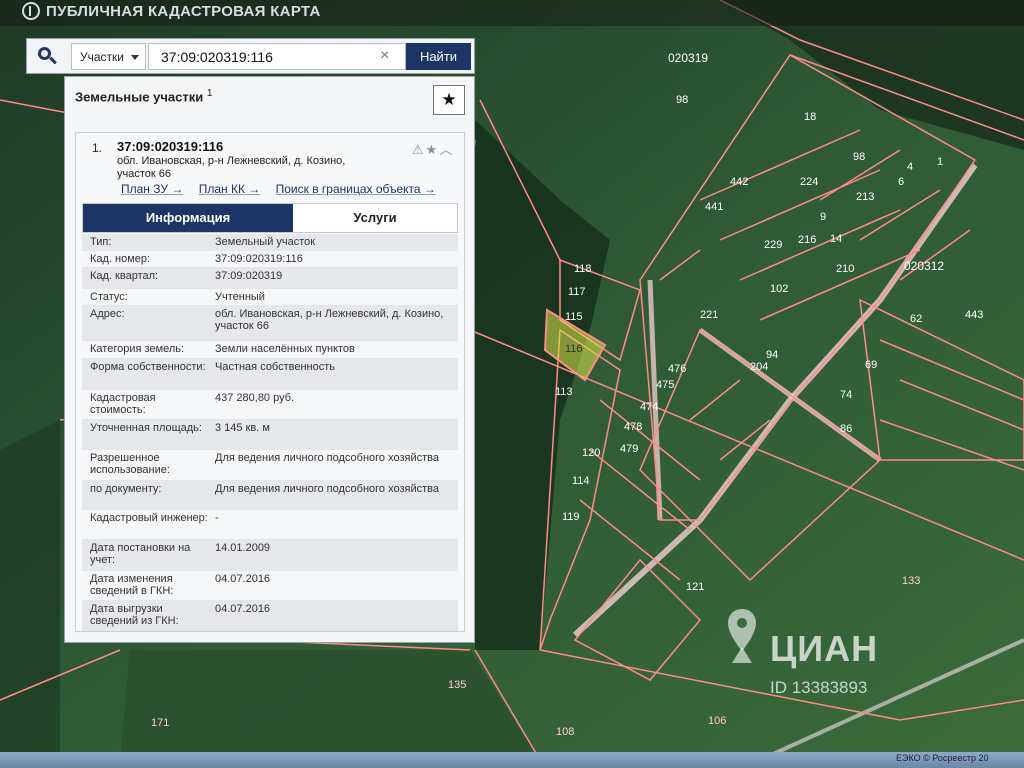  I want to click on info-label: Кад. номер:, so click(120, 259).